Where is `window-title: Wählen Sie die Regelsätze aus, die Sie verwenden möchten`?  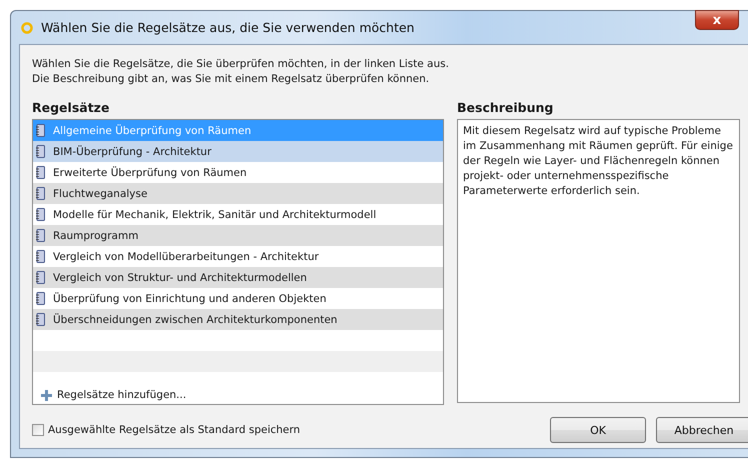
window-title: Wählen Sie die Regelsätze aus, die Sie verwenden möchten is located at coordinates (227, 27).